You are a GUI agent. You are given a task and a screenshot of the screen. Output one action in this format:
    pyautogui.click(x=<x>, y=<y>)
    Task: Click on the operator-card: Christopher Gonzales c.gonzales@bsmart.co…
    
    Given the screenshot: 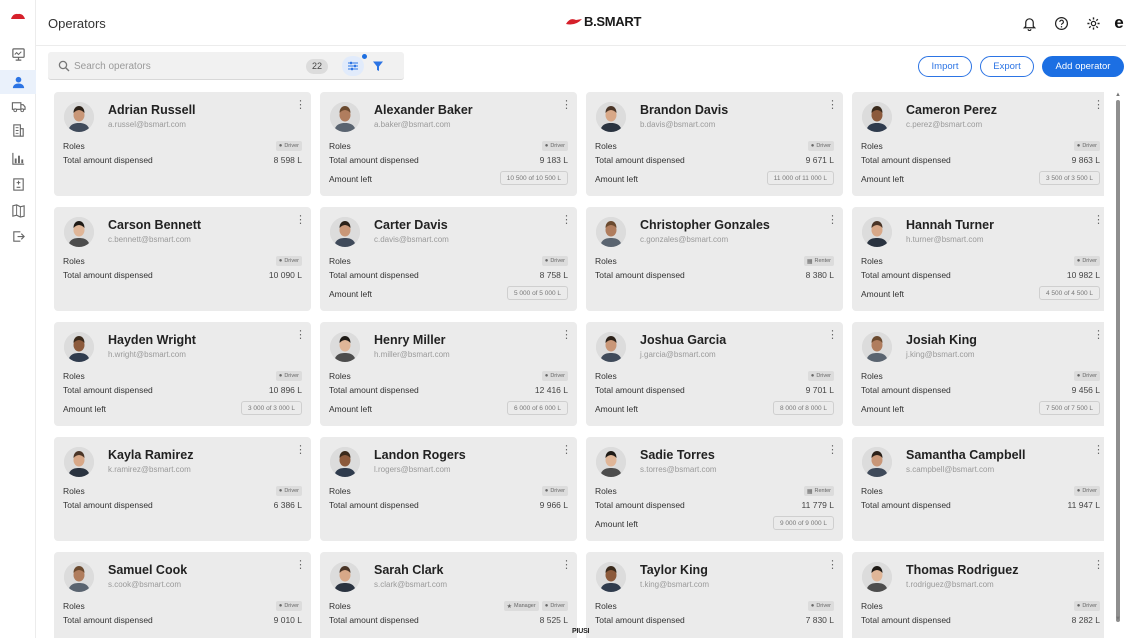 What is the action you would take?
    pyautogui.click(x=714, y=259)
    